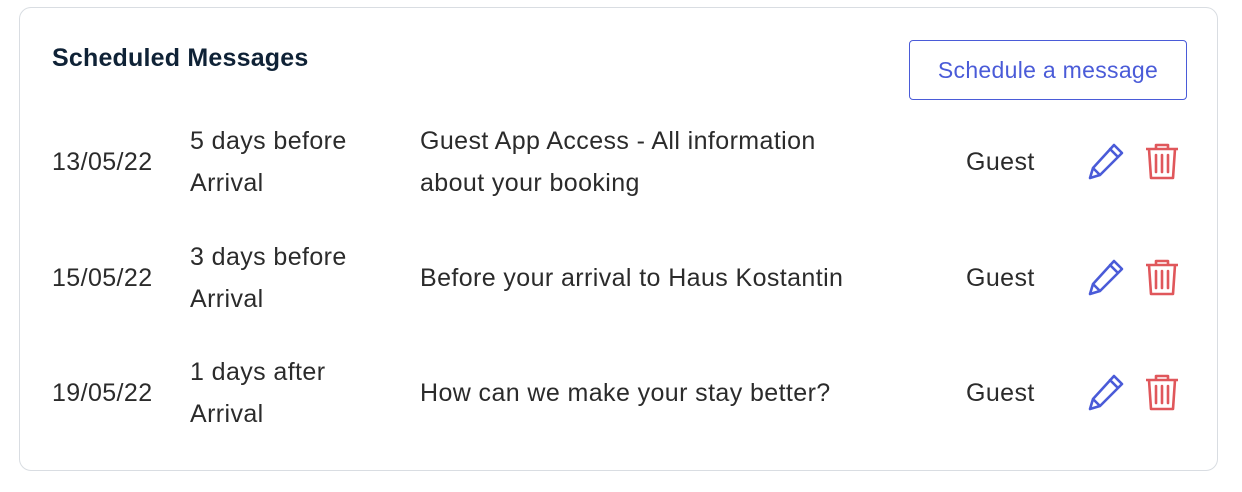  Describe the element at coordinates (295, 278) in the screenshot. I see `message-timing: 3 days before Arrival` at that location.